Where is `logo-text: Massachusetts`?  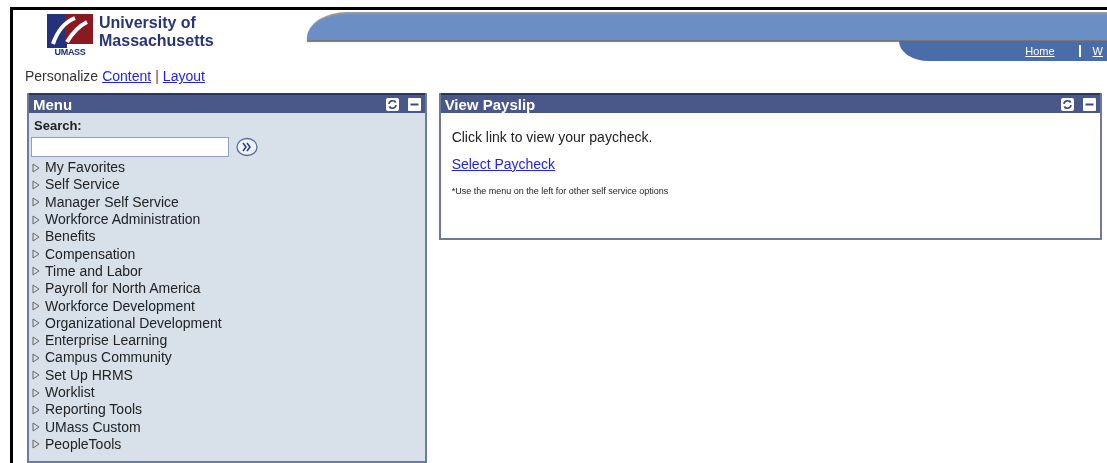
logo-text: Massachusetts is located at coordinates (156, 41).